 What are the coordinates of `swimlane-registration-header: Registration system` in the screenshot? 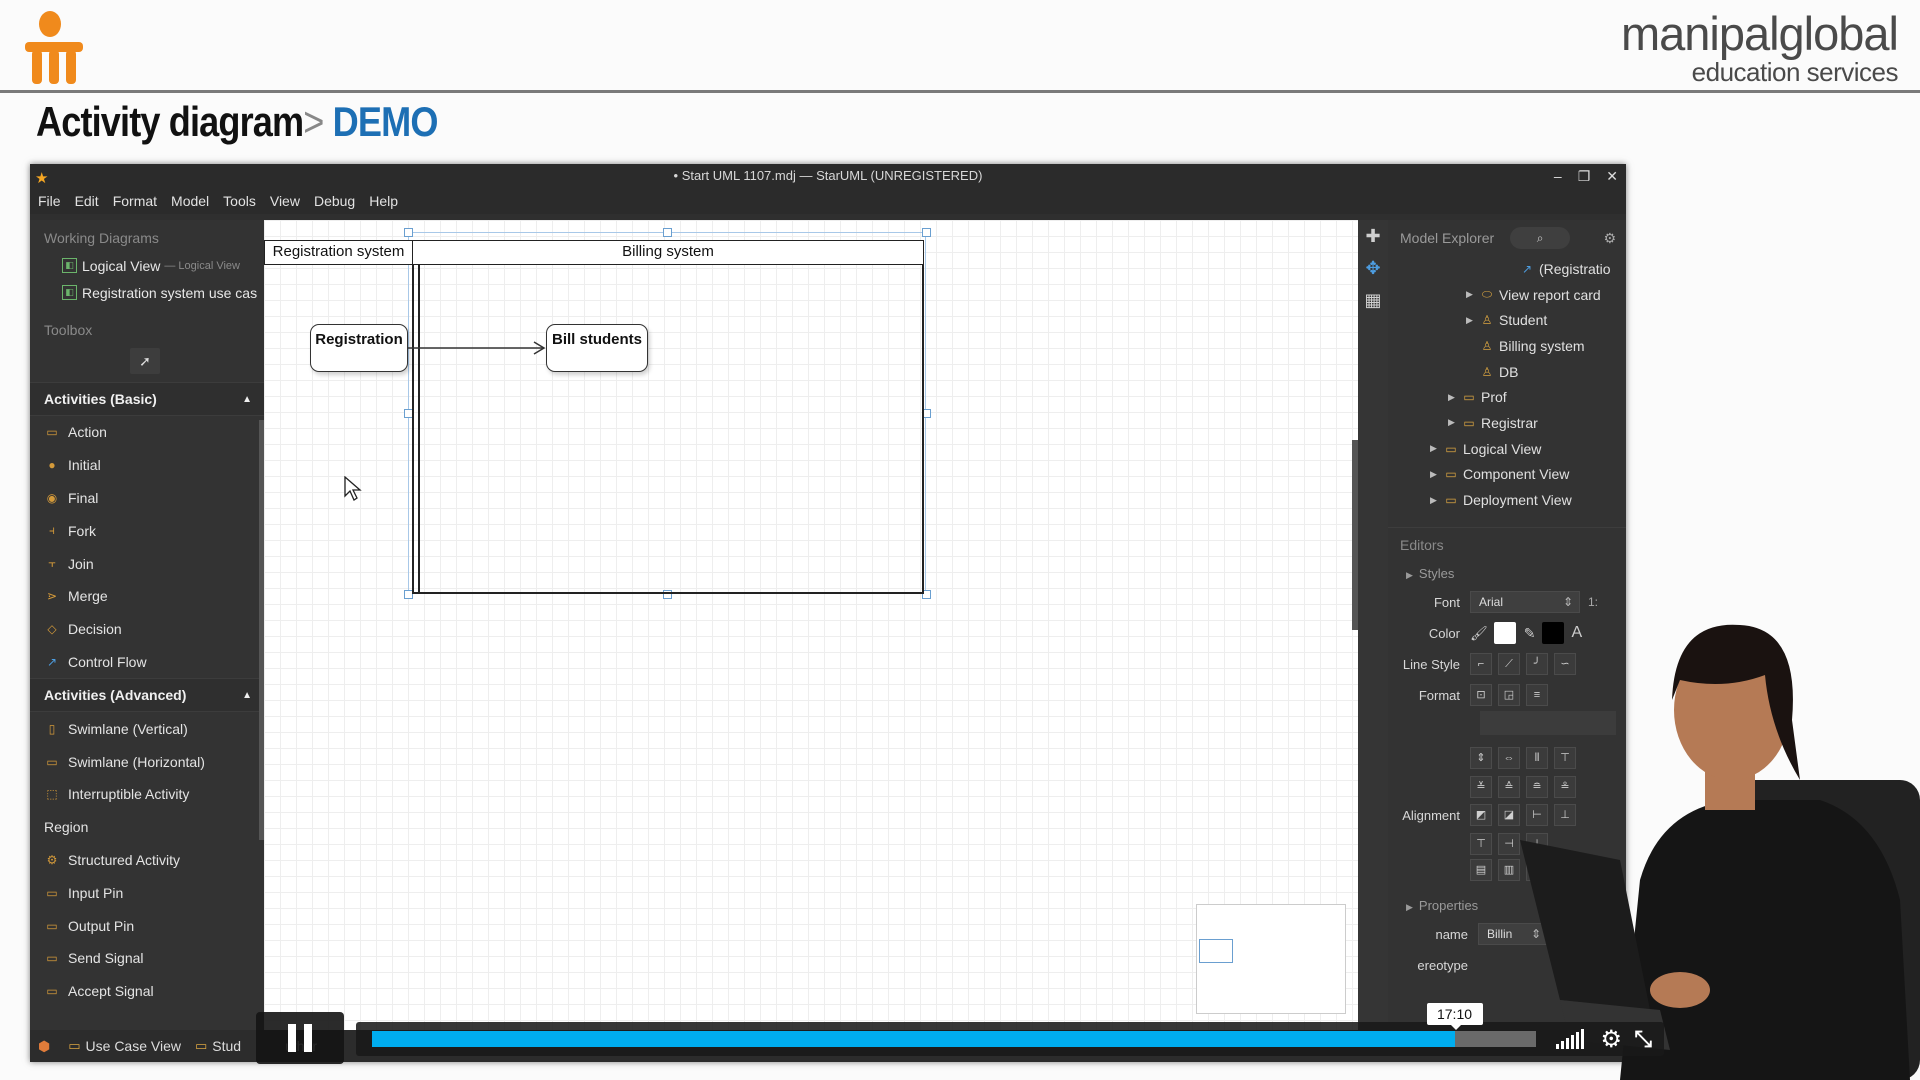 It's located at (338, 252).